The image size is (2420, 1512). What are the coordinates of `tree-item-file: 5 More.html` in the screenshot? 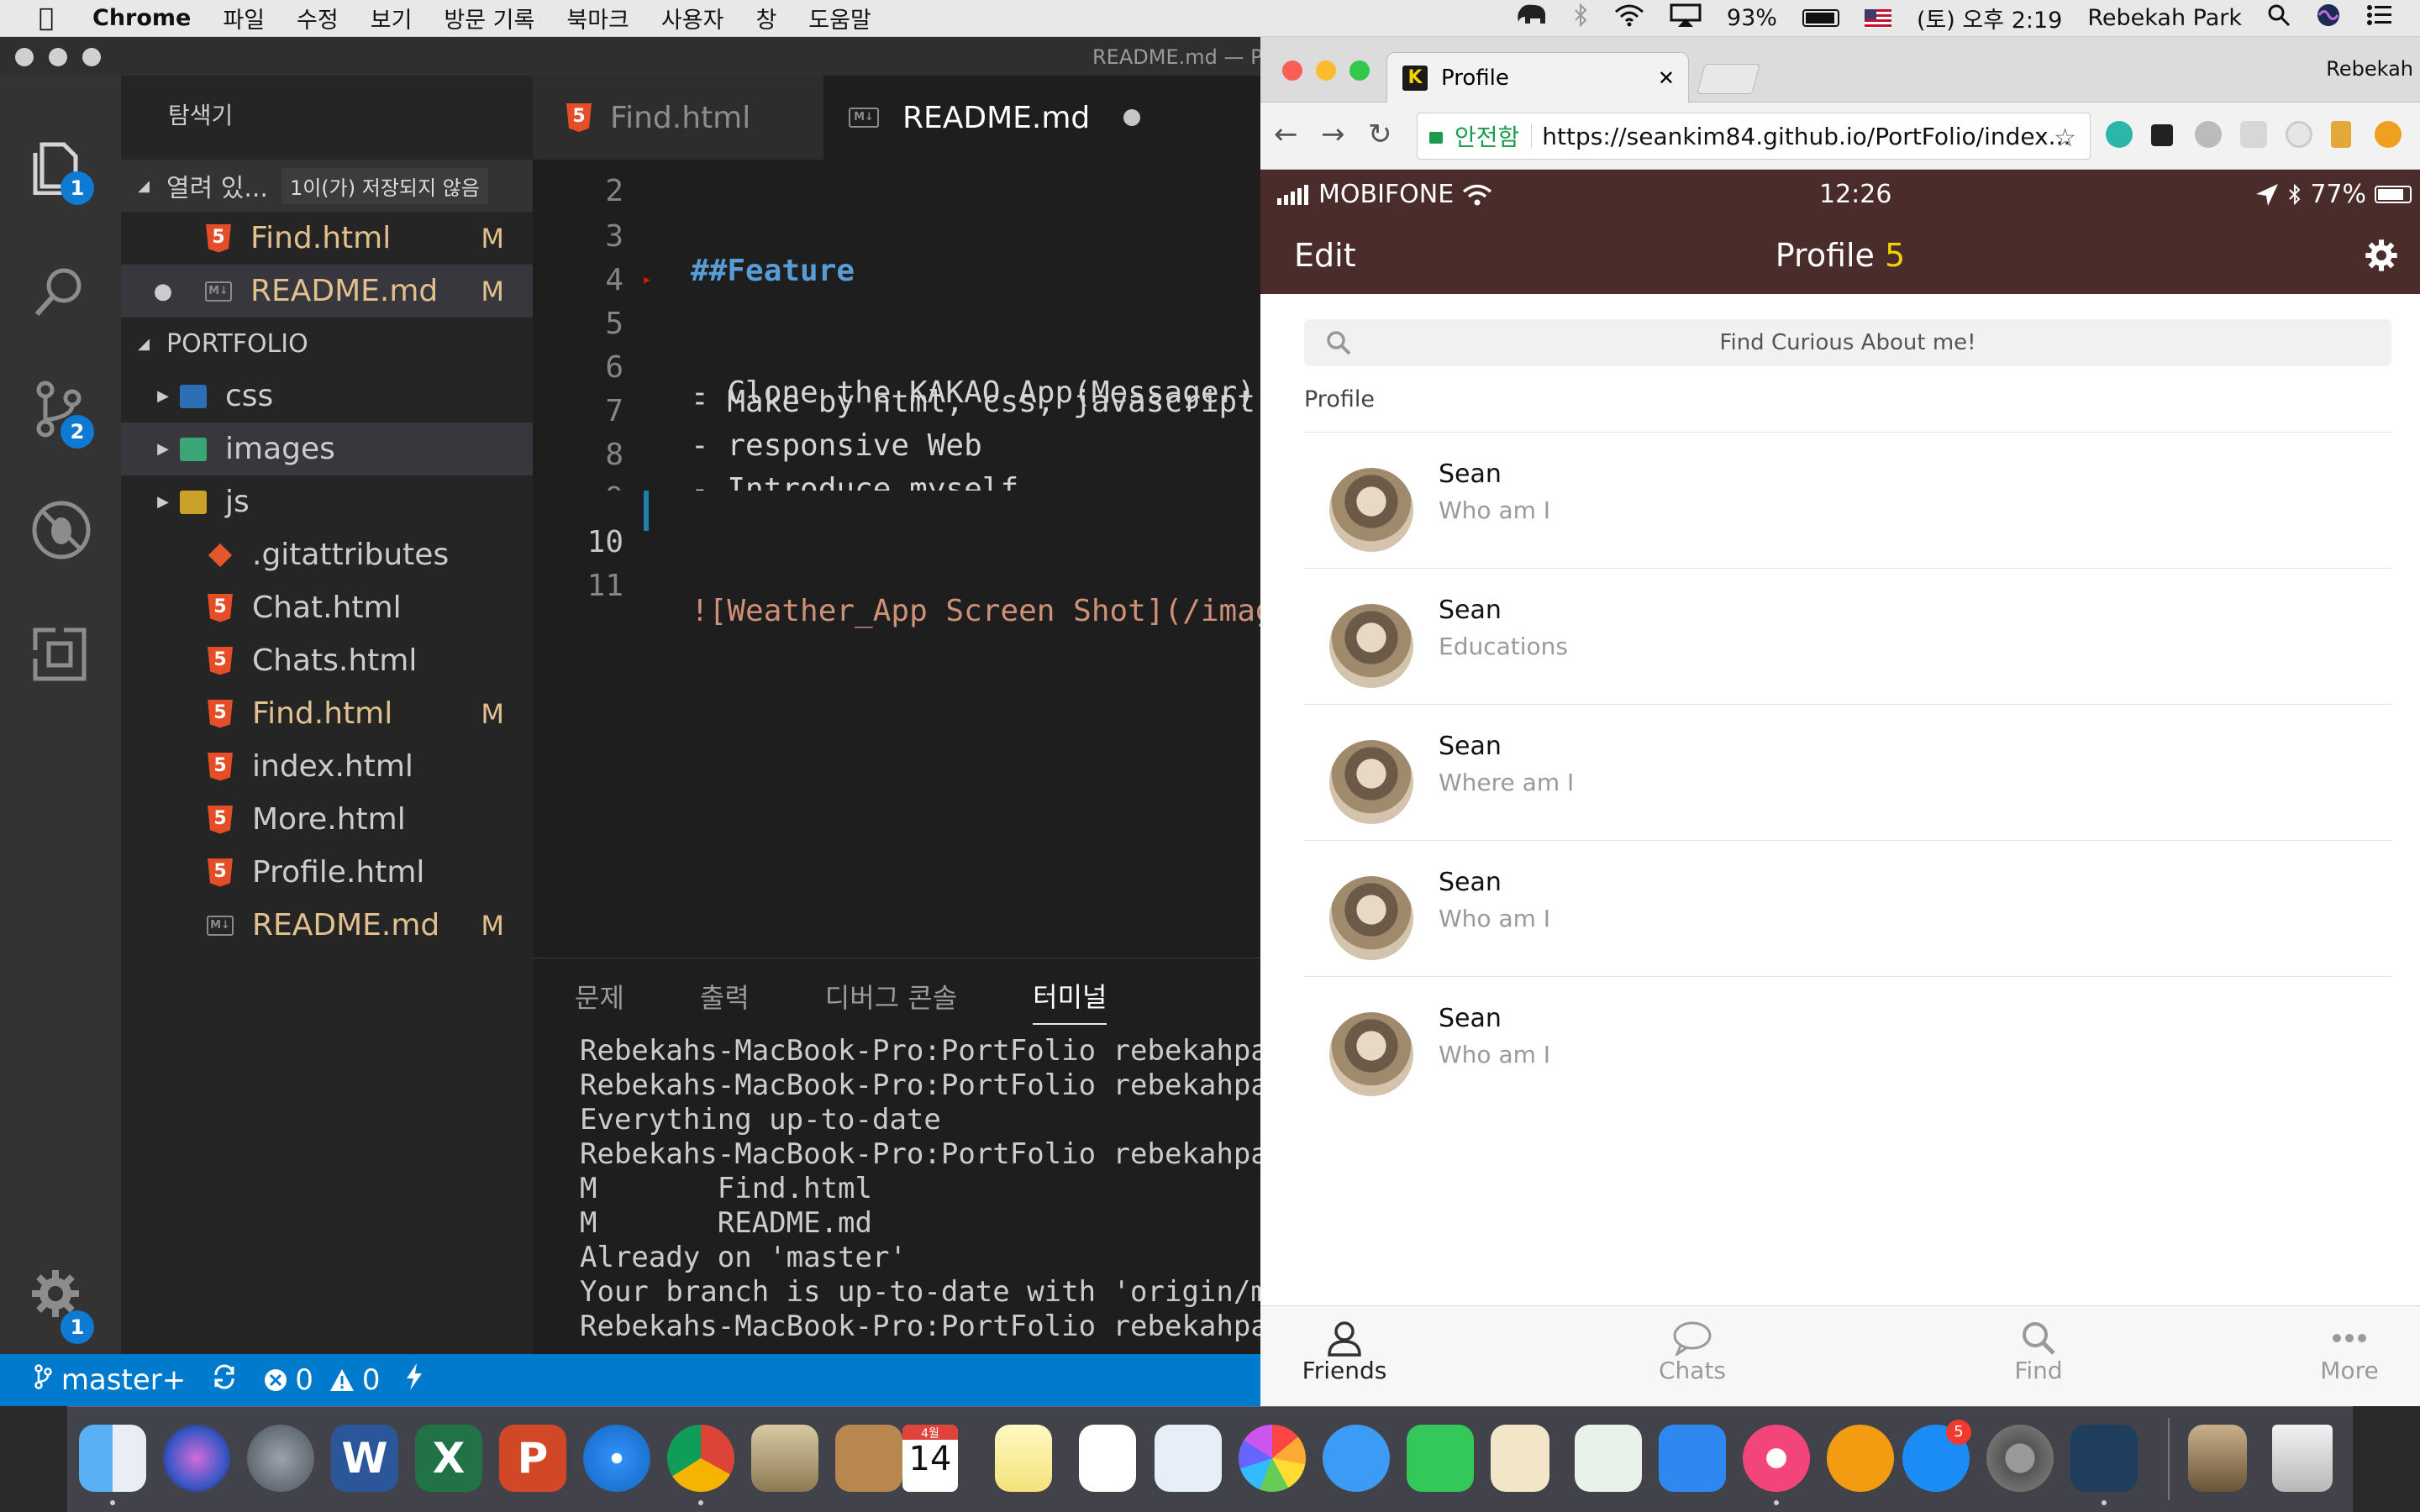 It's located at (327, 819).